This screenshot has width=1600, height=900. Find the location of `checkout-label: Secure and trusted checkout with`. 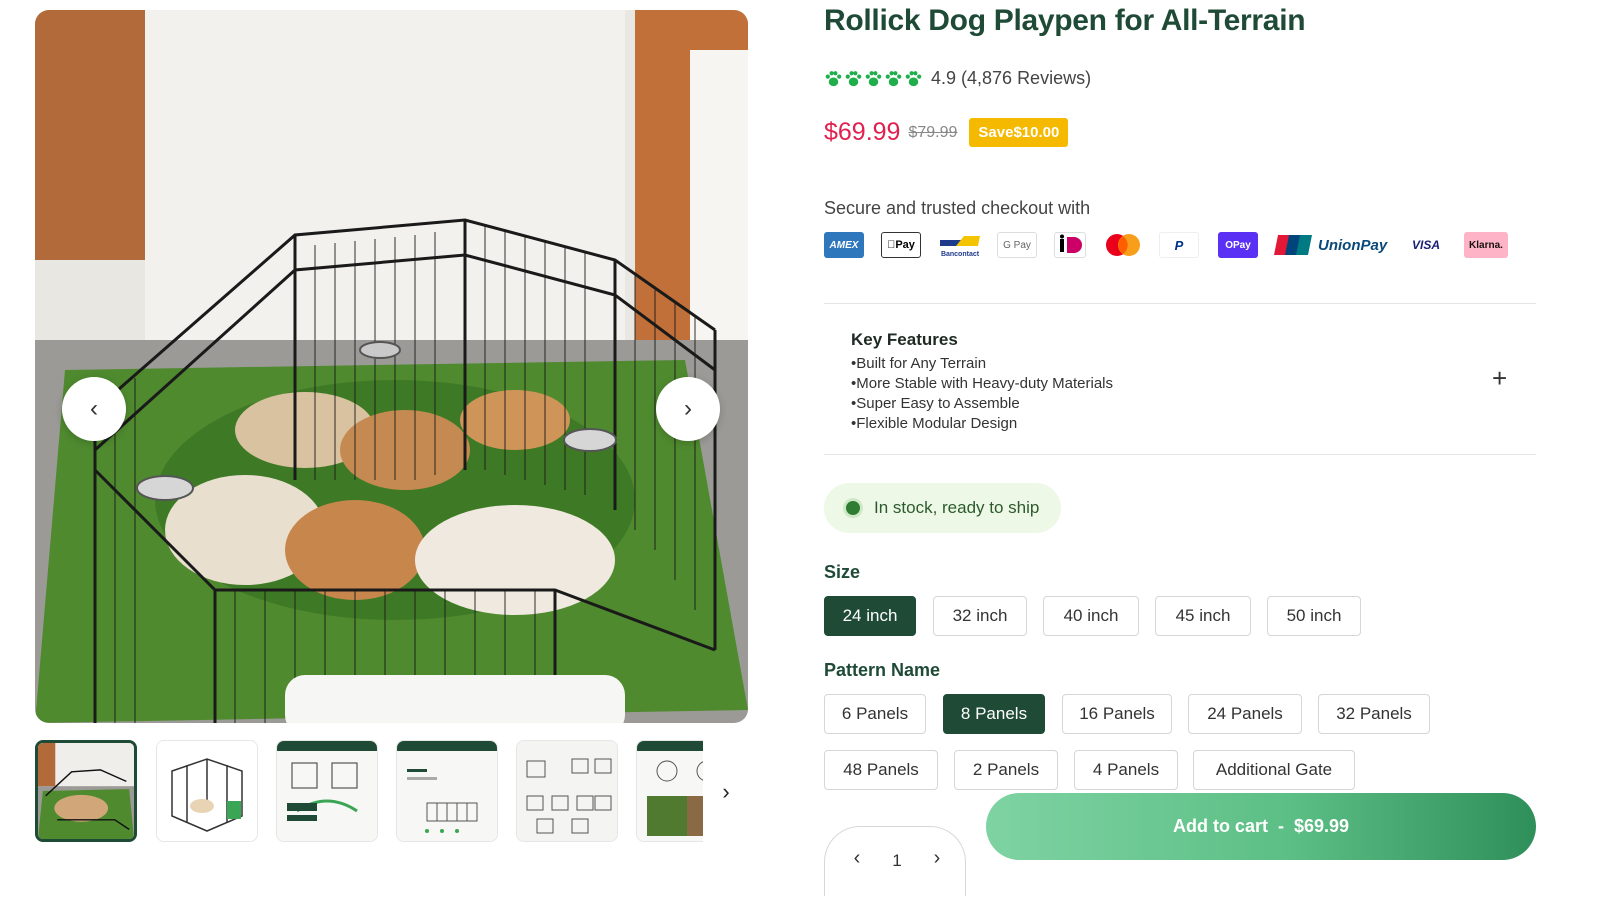

checkout-label: Secure and trusted checkout with is located at coordinates (957, 208).